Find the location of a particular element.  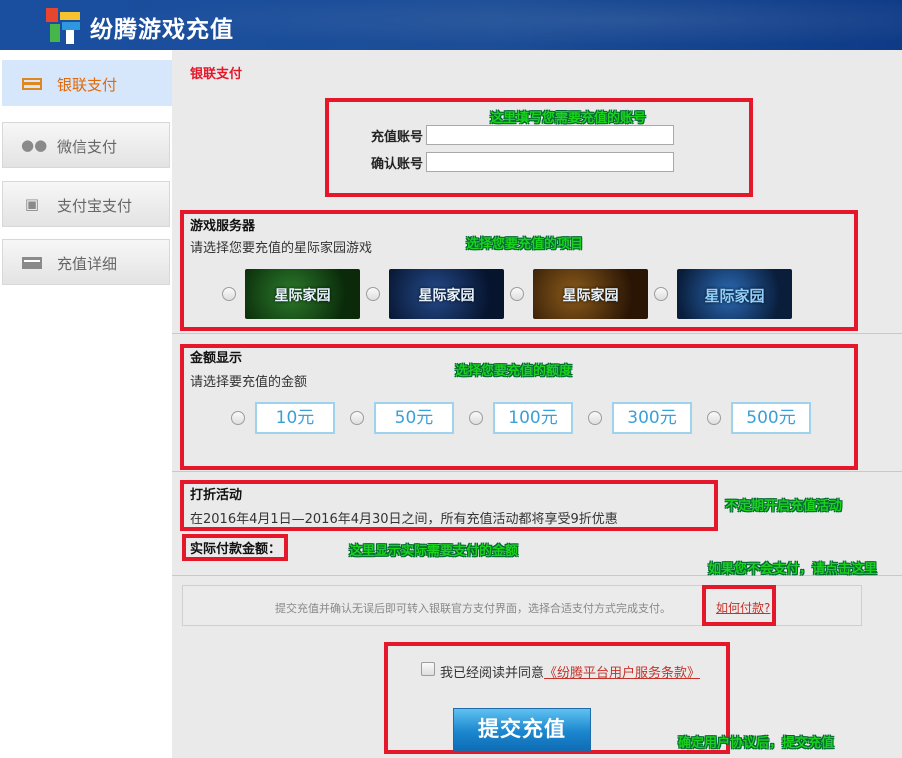

confirm-account-input is located at coordinates (550, 162).